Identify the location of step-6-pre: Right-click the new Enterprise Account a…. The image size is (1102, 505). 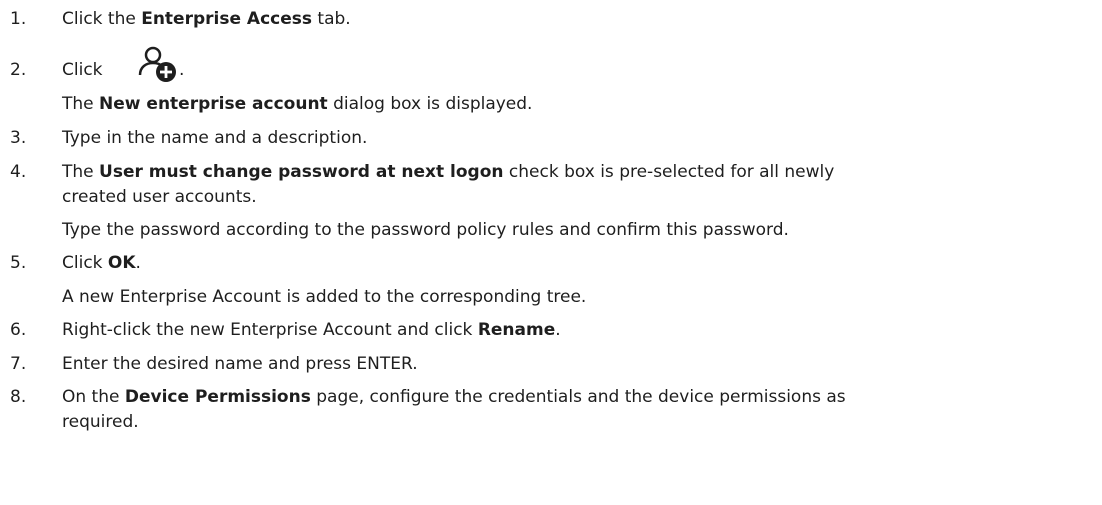
(270, 330).